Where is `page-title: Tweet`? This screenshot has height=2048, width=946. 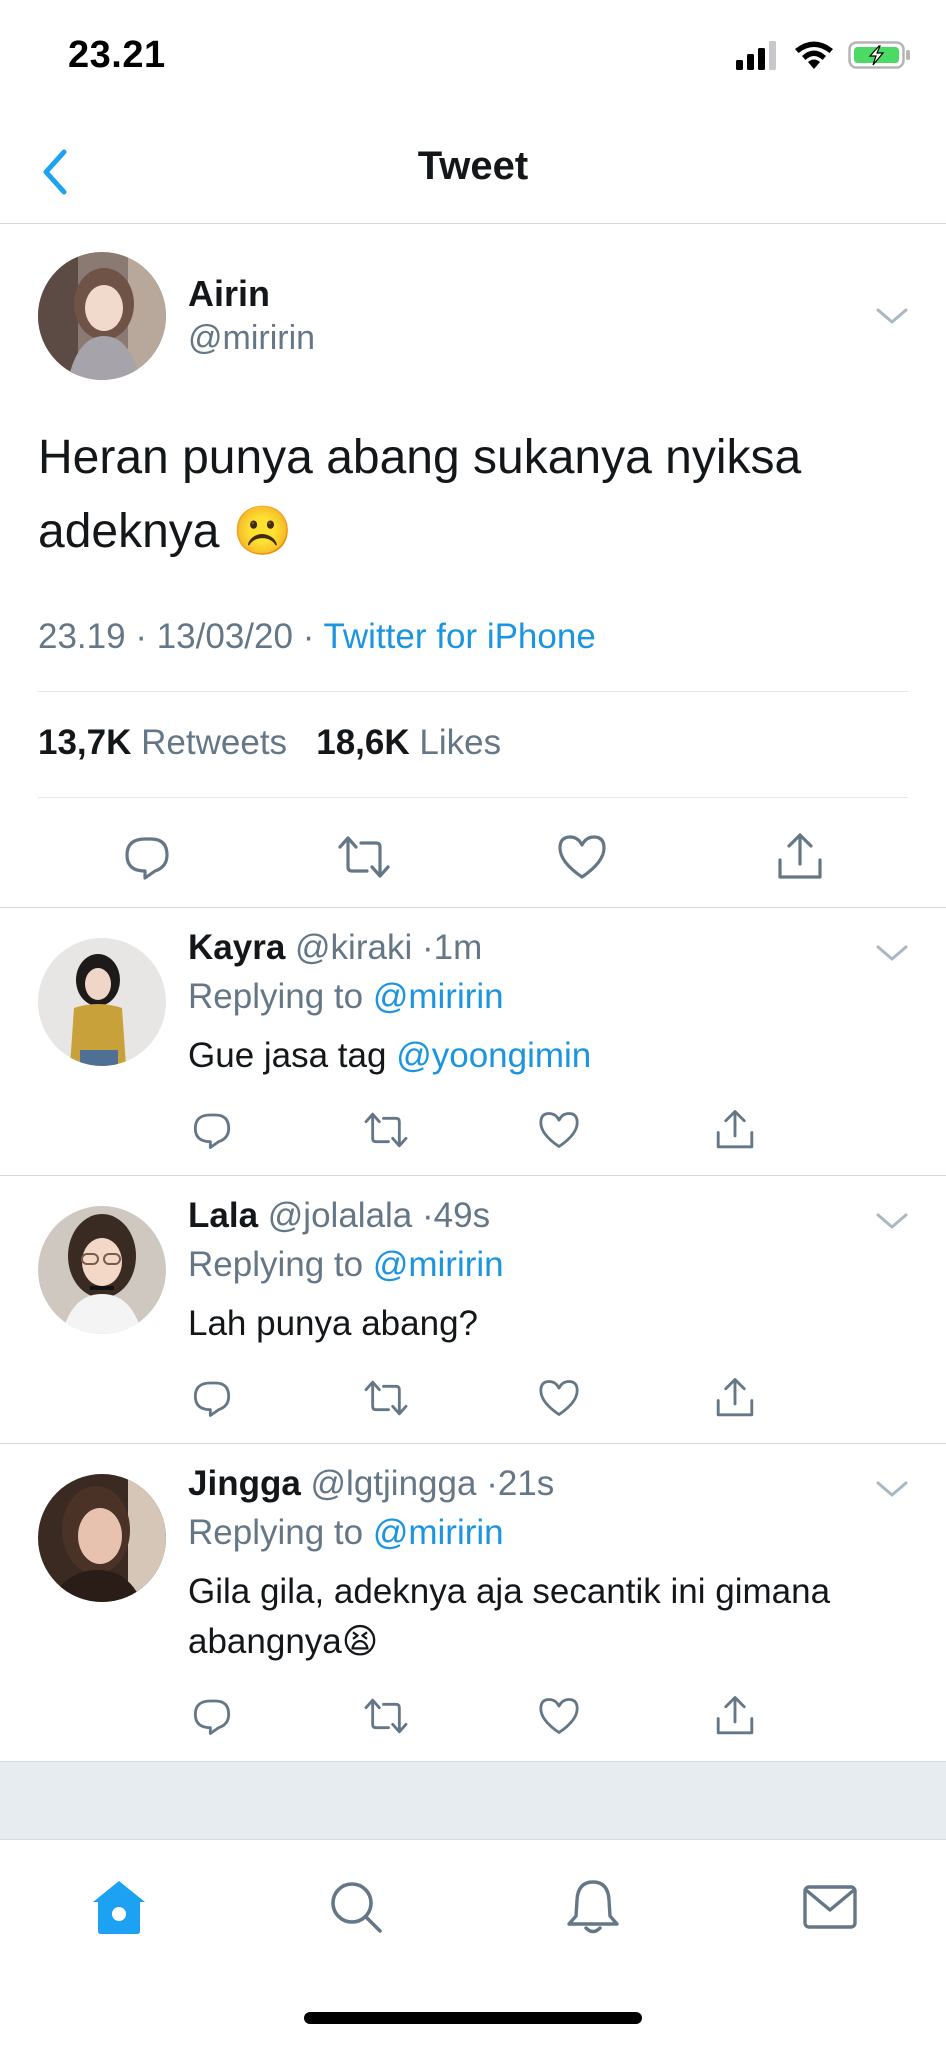 page-title: Tweet is located at coordinates (473, 166).